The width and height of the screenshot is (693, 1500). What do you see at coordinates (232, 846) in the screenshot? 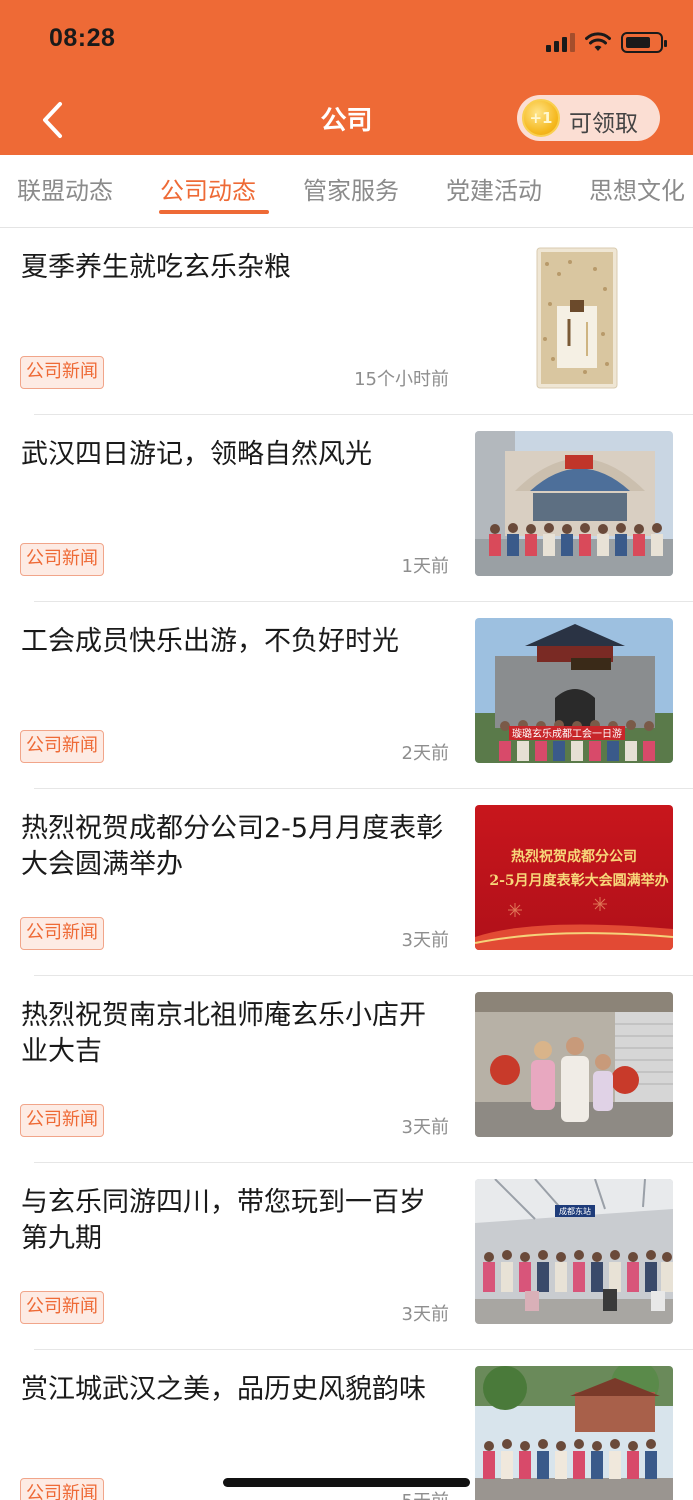
I see `news-title: 热烈祝贺成都分公司2-5月月度表彰大会圆满举办` at bounding box center [232, 846].